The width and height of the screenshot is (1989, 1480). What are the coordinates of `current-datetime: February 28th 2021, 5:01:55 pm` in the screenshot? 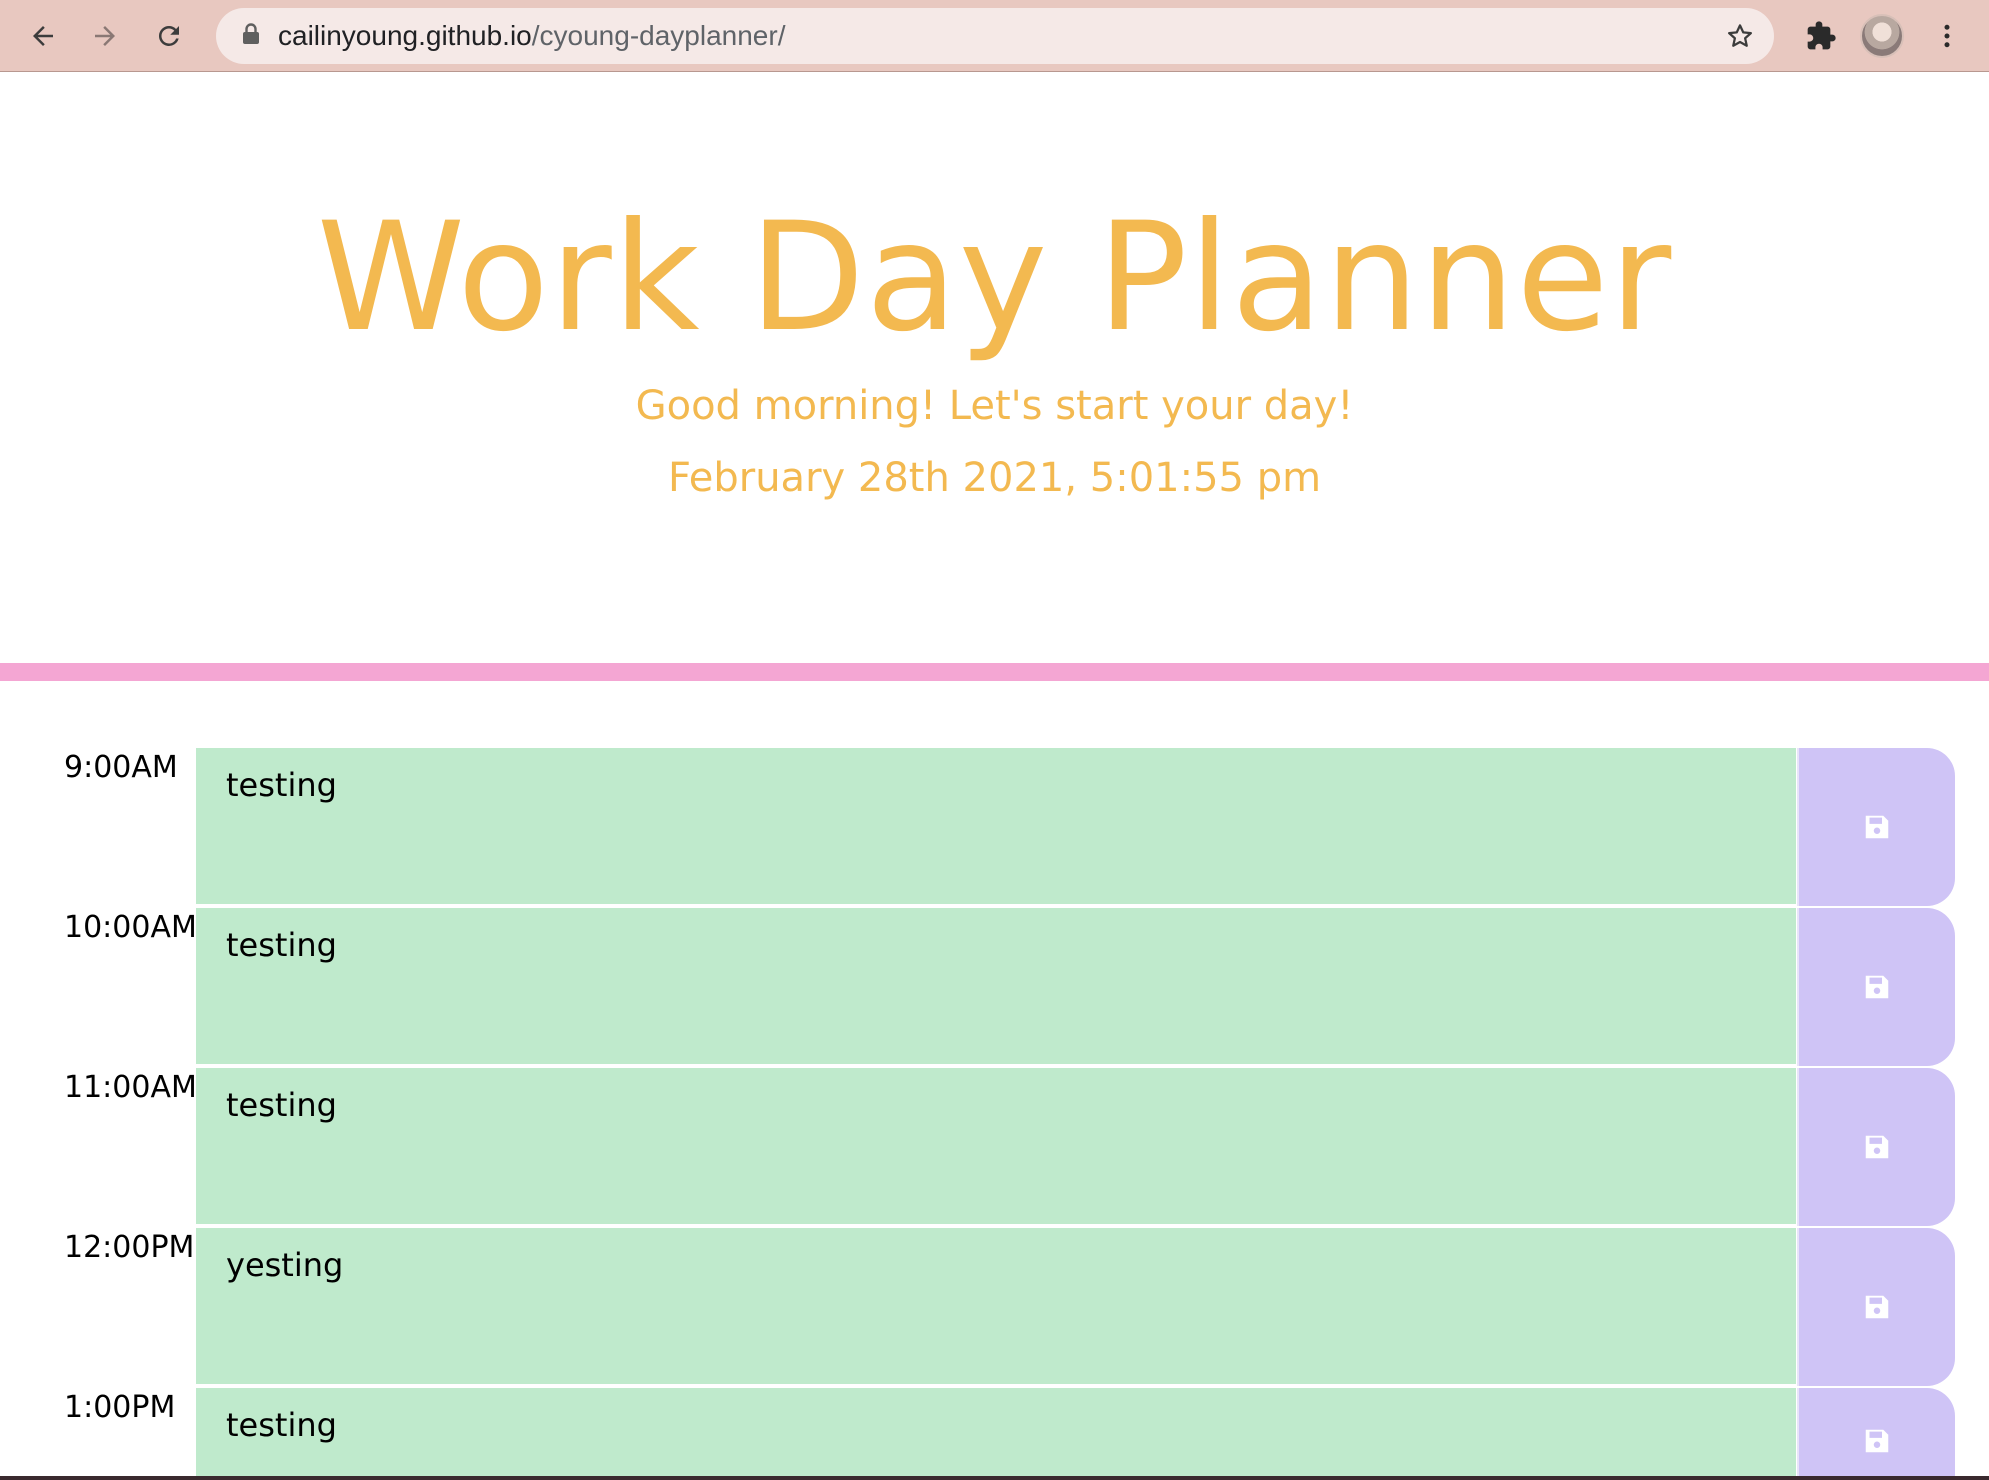 It's located at (994, 478).